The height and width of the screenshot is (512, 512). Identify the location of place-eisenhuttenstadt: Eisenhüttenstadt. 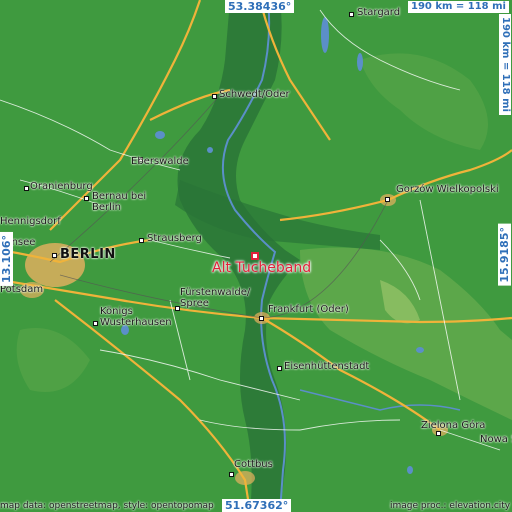
(327, 366).